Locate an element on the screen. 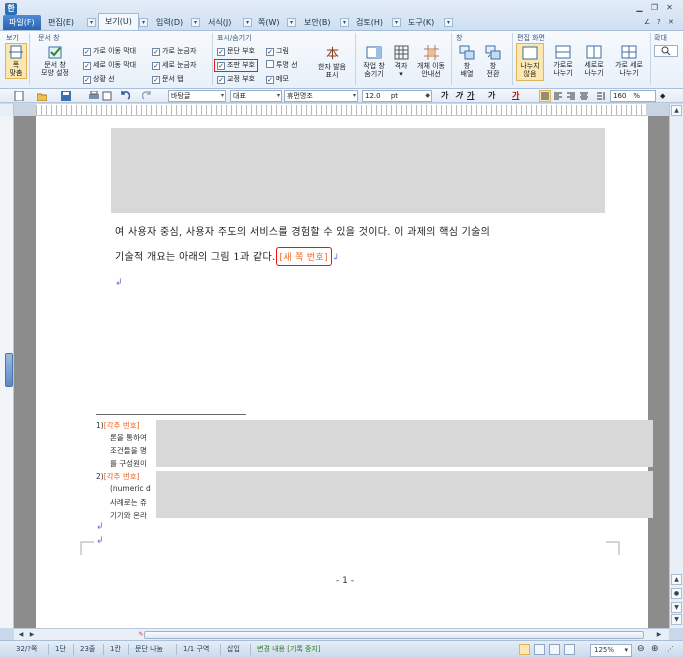  restore-icon: ❐ is located at coordinates (654, 7).